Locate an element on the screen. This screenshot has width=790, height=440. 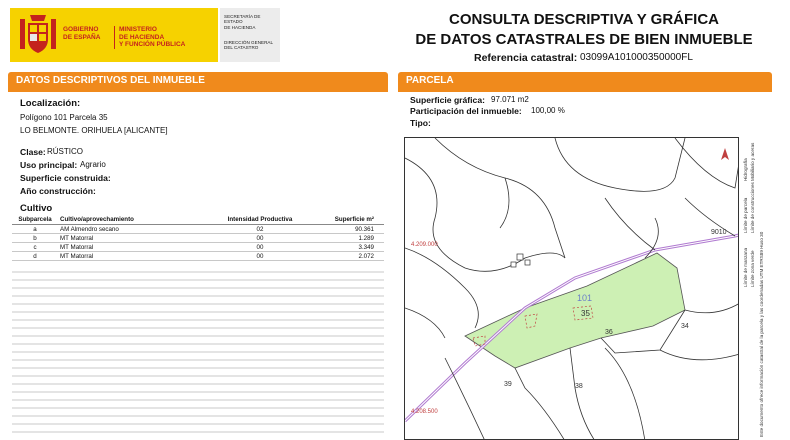
tipo-label: Tipo: is located at coordinates (420, 123).